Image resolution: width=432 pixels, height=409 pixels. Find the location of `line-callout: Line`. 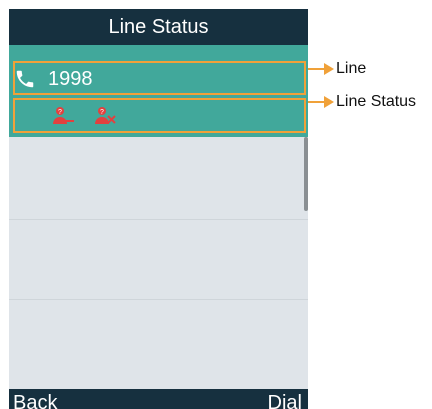

line-callout: Line is located at coordinates (337, 69).